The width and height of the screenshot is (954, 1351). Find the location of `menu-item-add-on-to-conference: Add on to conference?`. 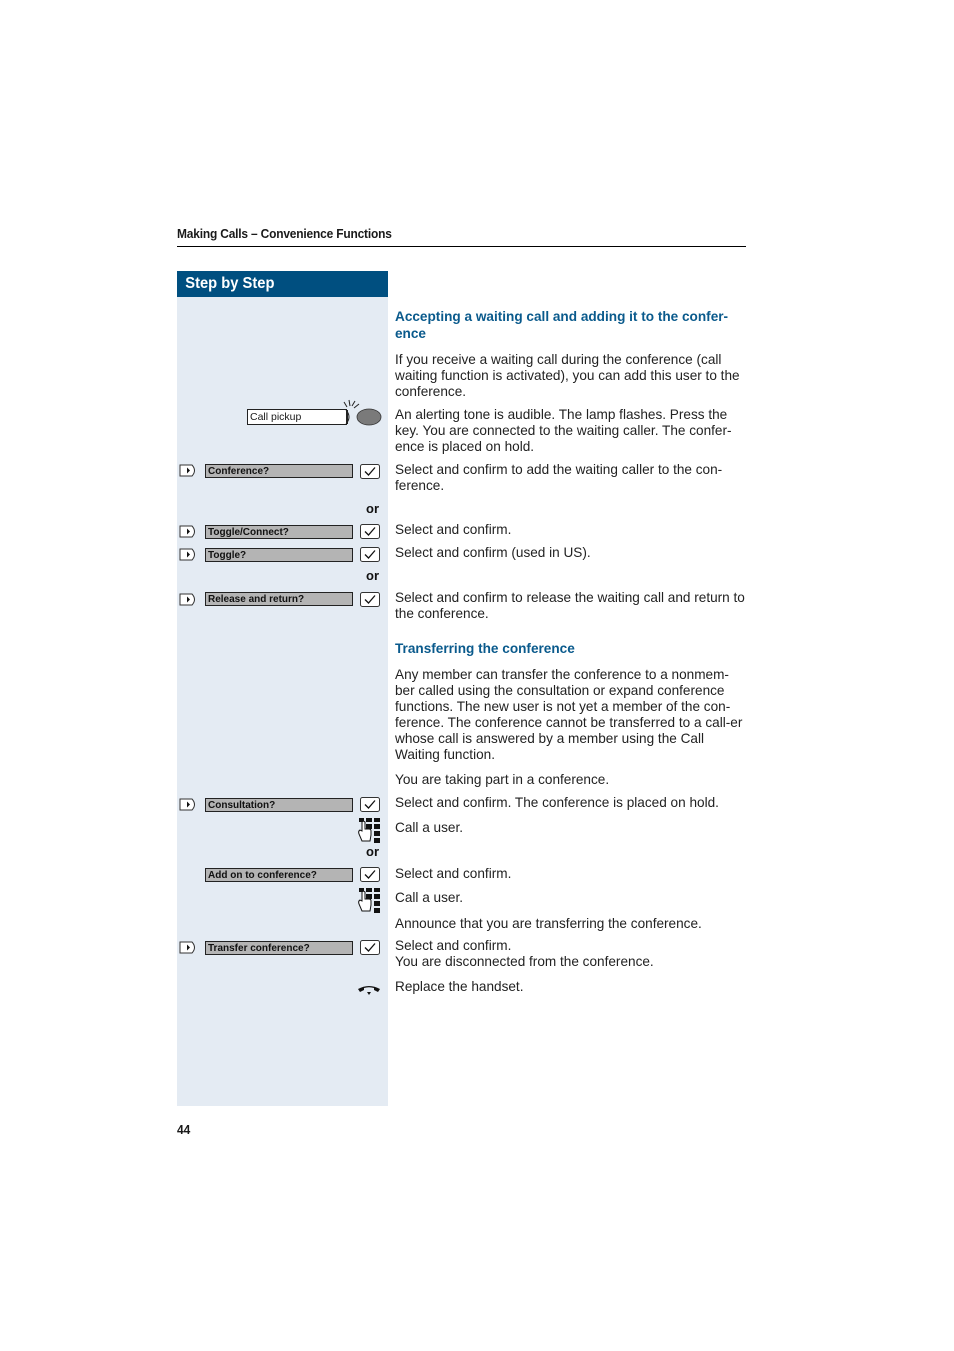

menu-item-add-on-to-conference: Add on to conference? is located at coordinates (279, 875).